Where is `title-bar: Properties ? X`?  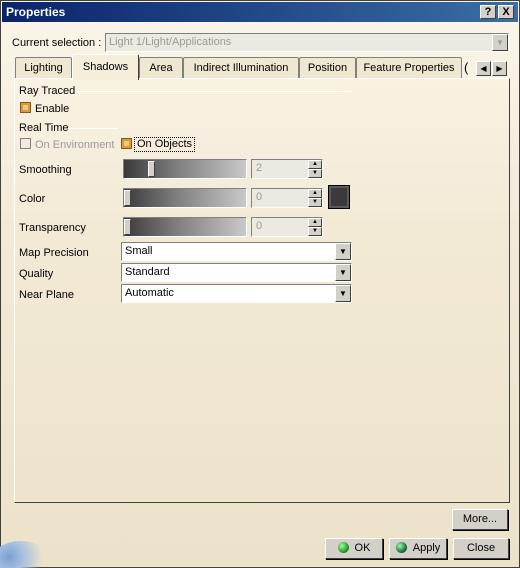
title-bar: Properties ? X is located at coordinates (260, 12).